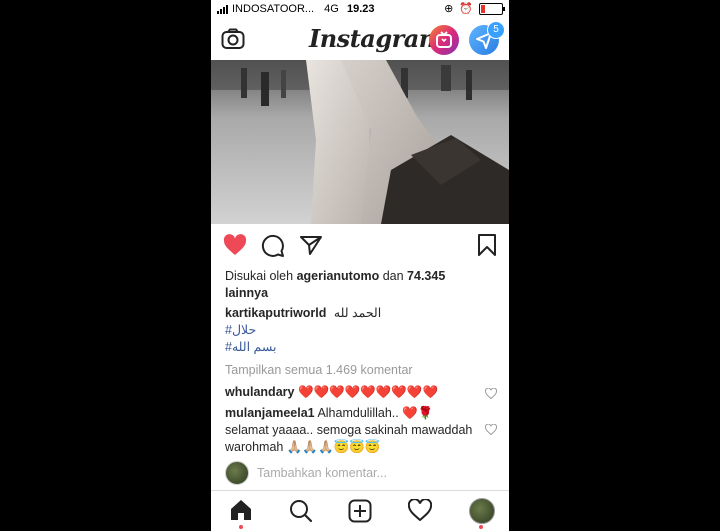 Image resolution: width=720 pixels, height=531 pixels. I want to click on likes-suffix: lainnya, so click(246, 293).